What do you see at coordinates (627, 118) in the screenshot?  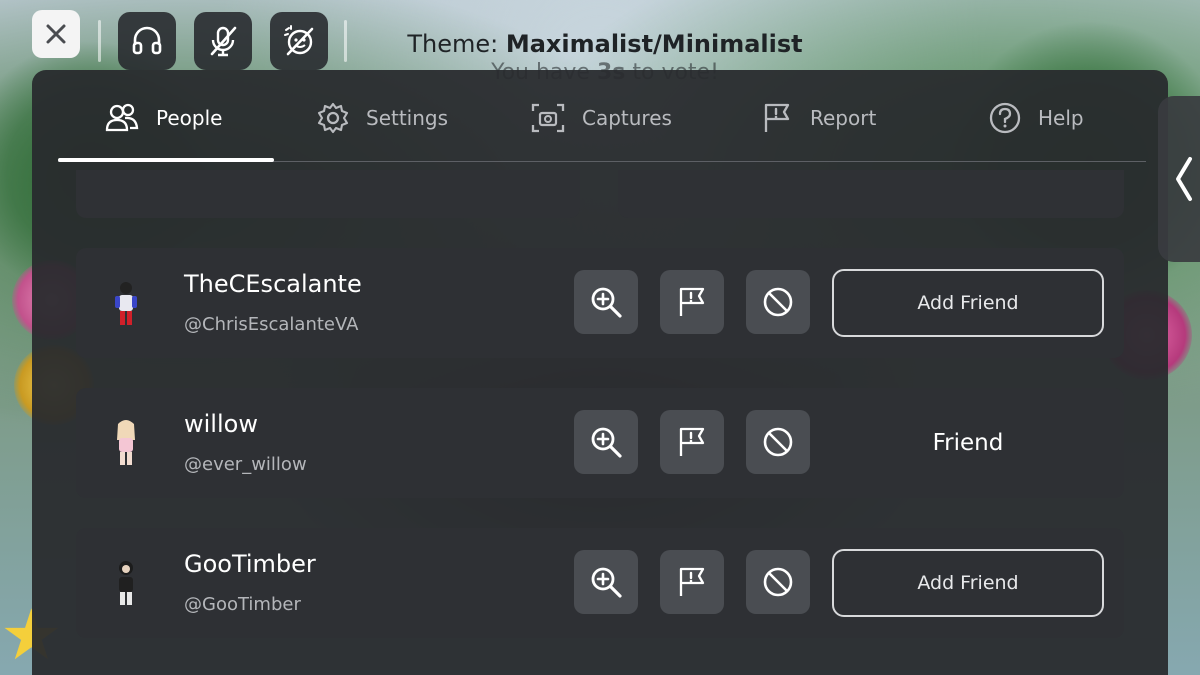 I see `tab-captures-label: Captures` at bounding box center [627, 118].